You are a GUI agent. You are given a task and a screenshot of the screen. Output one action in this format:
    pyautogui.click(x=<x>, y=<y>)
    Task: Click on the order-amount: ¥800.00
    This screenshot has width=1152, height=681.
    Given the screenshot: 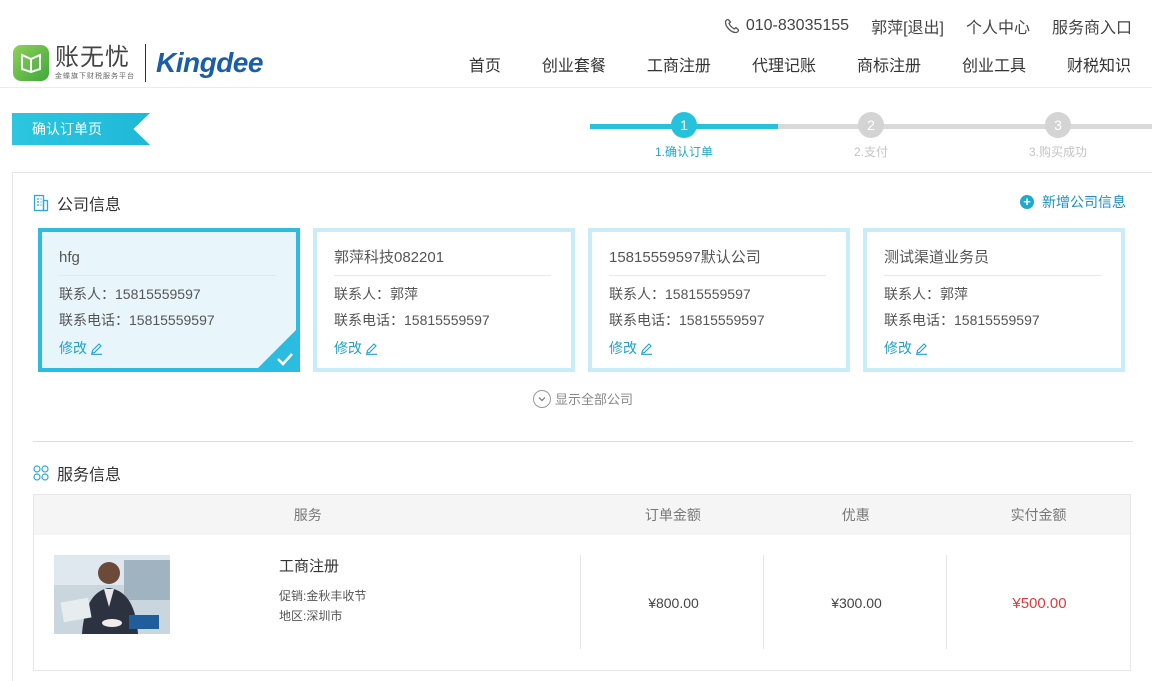 What is the action you would take?
    pyautogui.click(x=673, y=603)
    